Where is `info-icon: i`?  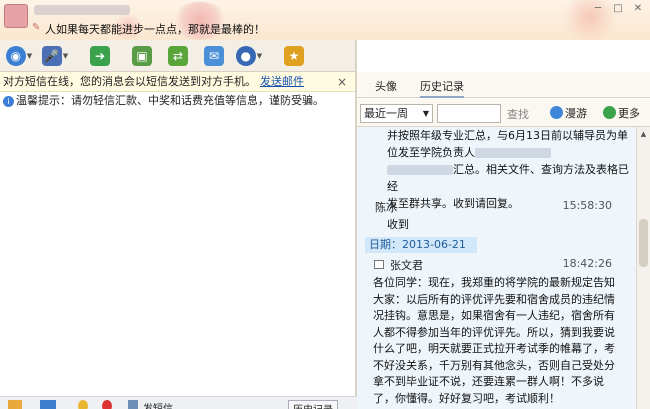
info-icon: i is located at coordinates (8, 101).